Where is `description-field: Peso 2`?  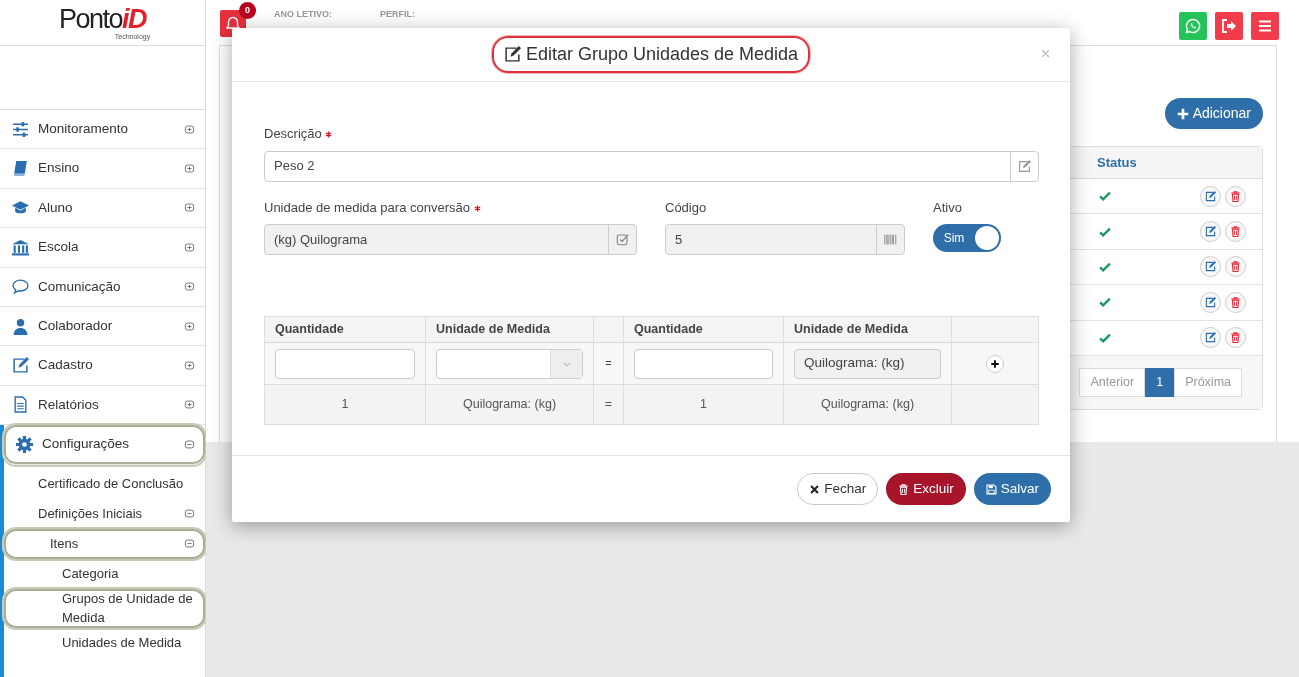 description-field: Peso 2 is located at coordinates (651, 166).